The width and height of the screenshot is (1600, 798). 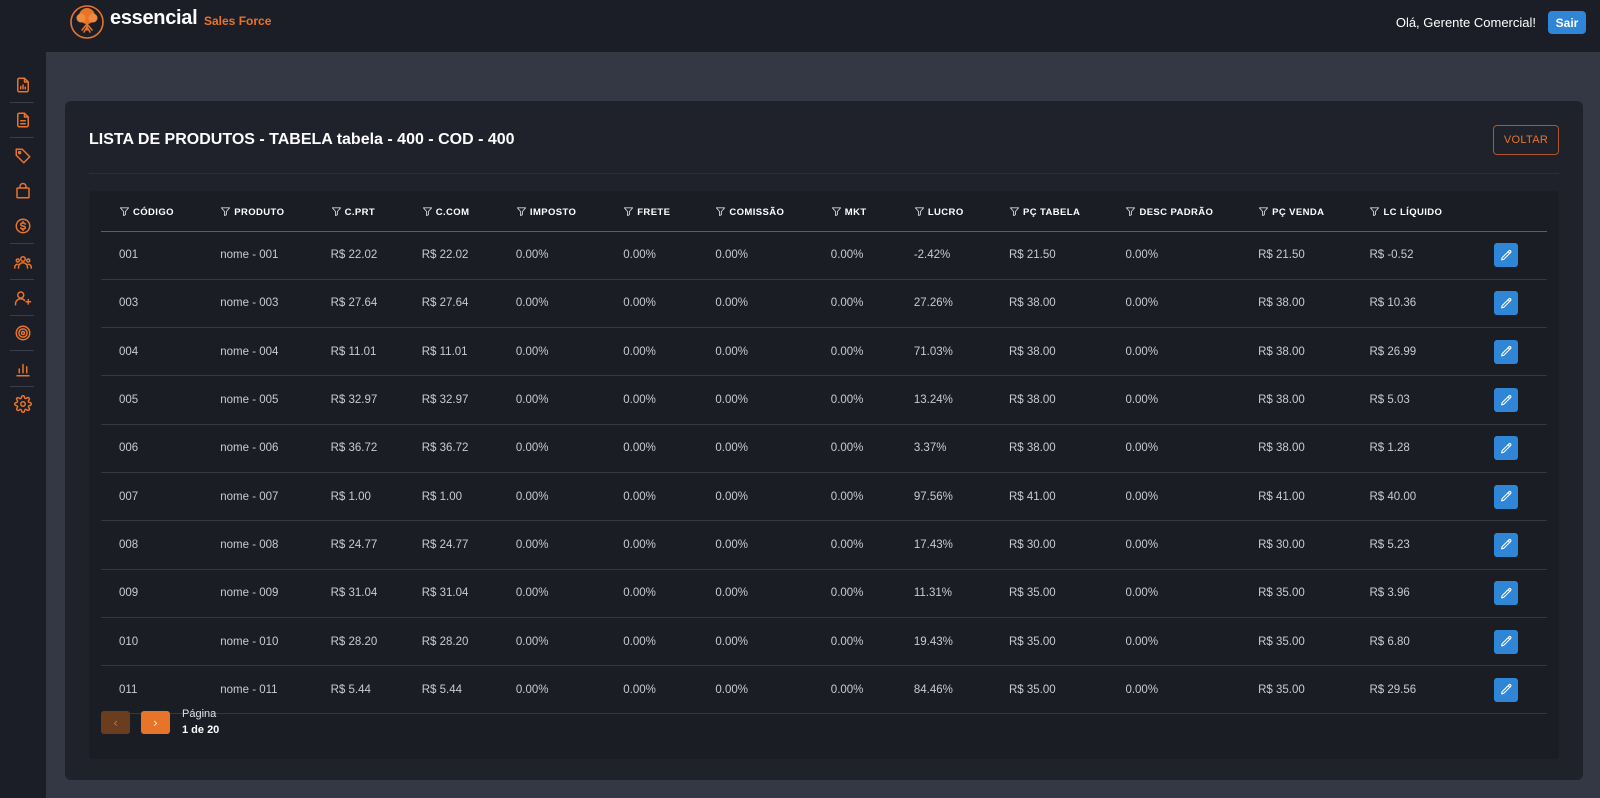 What do you see at coordinates (23, 226) in the screenshot?
I see `dollar-icon` at bounding box center [23, 226].